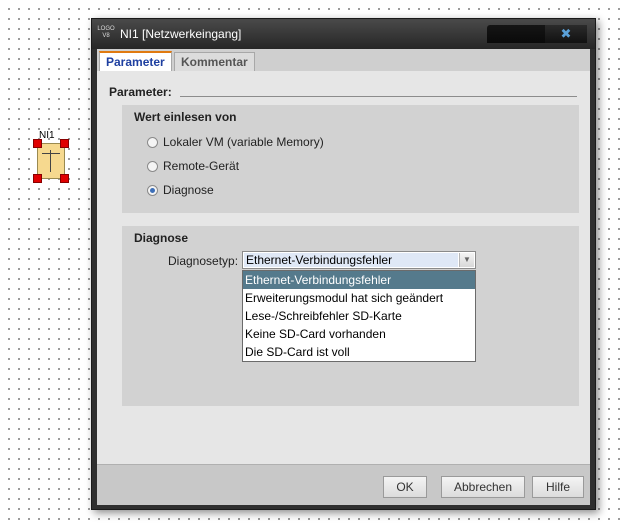 Image resolution: width=621 pixels, height=524 pixels. Describe the element at coordinates (51, 153) in the screenshot. I see `block-symbol-line` at that location.